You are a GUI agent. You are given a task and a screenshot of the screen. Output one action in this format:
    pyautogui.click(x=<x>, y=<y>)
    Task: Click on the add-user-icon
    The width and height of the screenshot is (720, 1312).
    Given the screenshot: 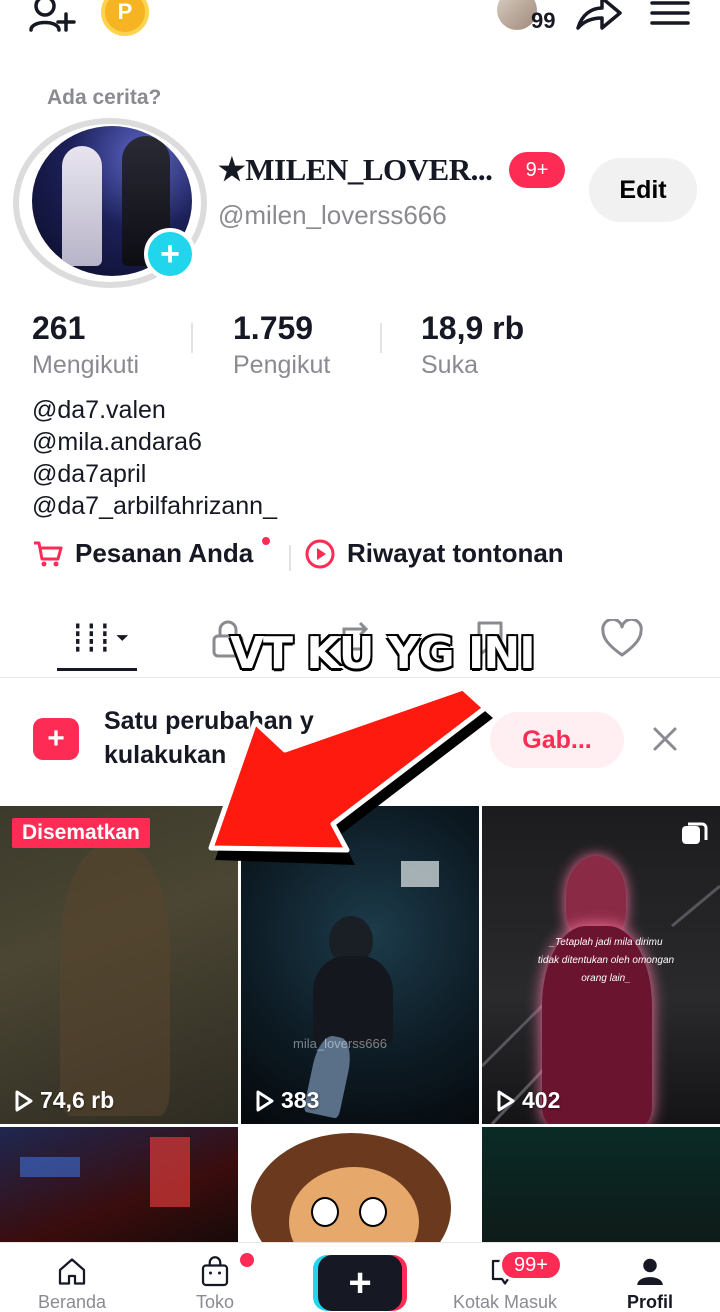 What is the action you would take?
    pyautogui.click(x=53, y=18)
    